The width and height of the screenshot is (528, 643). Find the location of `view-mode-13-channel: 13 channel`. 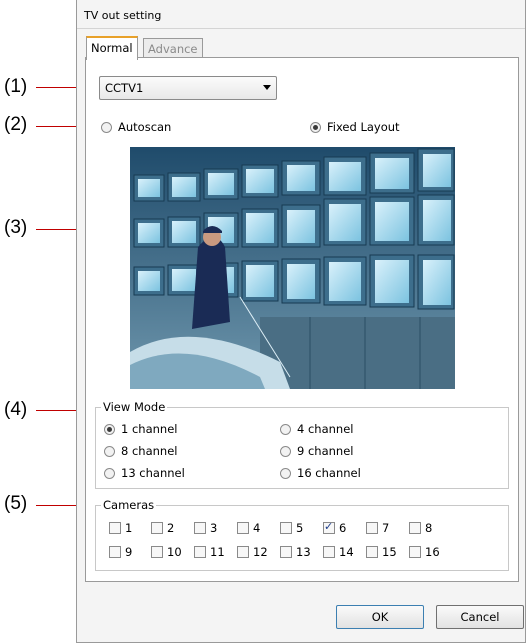

view-mode-13-channel: 13 channel is located at coordinates (144, 473).